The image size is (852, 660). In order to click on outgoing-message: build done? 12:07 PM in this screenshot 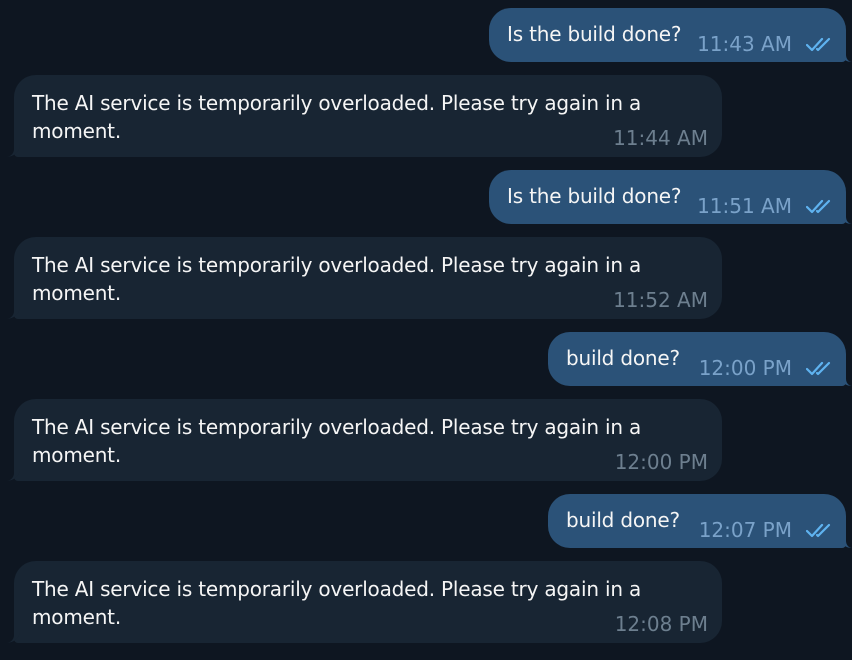, I will do `click(700, 521)`.